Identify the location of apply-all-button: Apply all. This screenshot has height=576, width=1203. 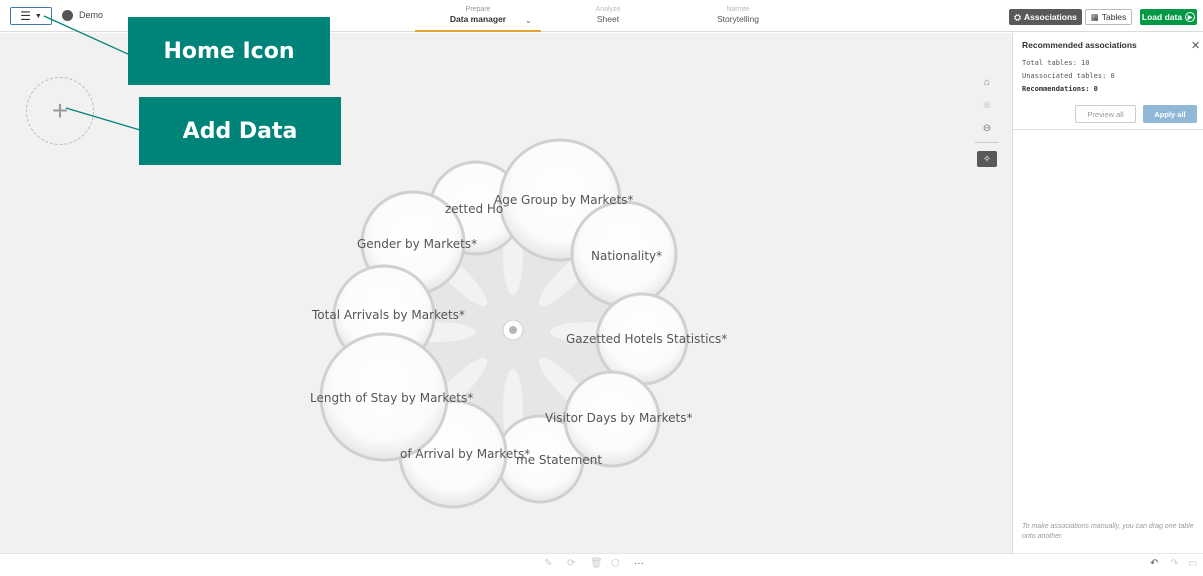
(1170, 114).